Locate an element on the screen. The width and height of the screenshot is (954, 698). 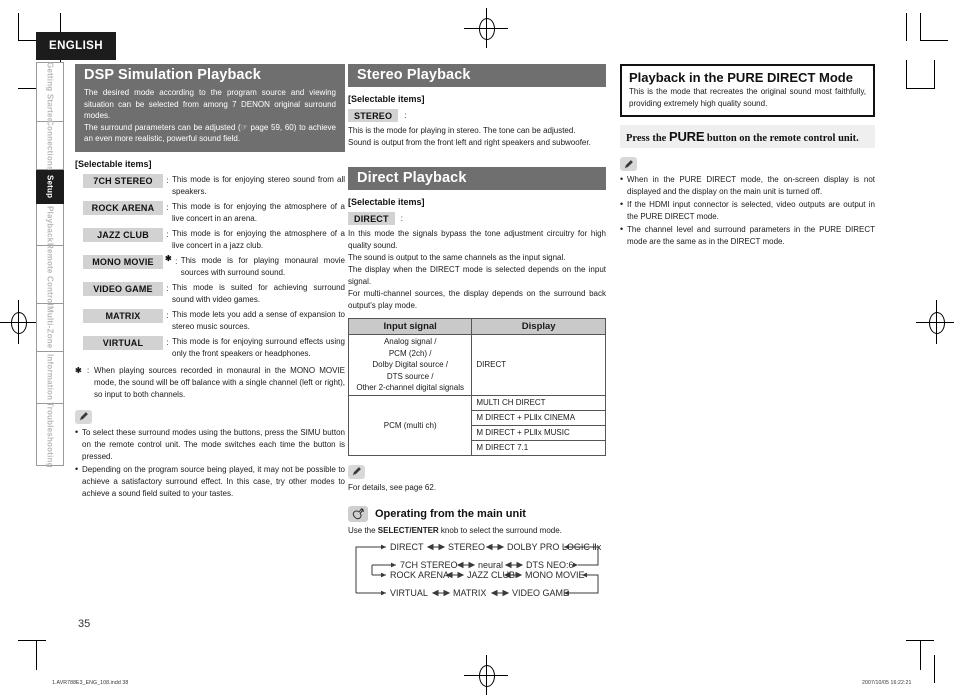
cell-display: M DIRECT + PLⅡx MUSIC is located at coordinates (538, 432).